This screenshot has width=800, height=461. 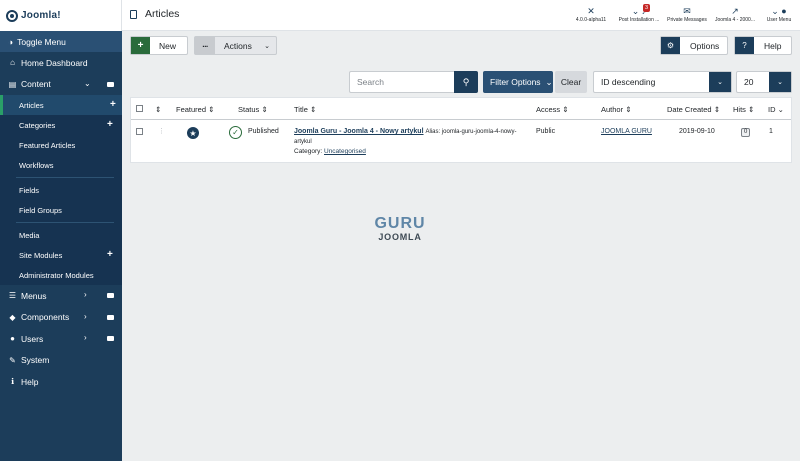 I want to click on sidebar-item-label: System, so click(x=35, y=360).